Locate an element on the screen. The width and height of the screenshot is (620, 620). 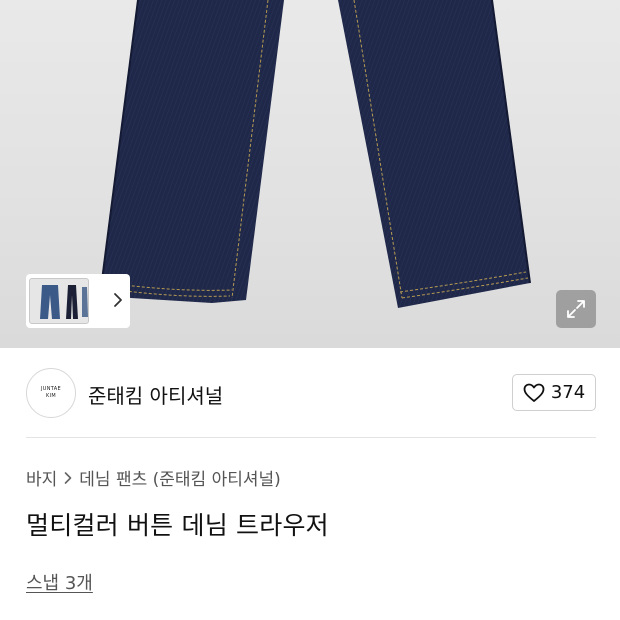
brand-logo: JUNTAE KIM is located at coordinates (51, 393).